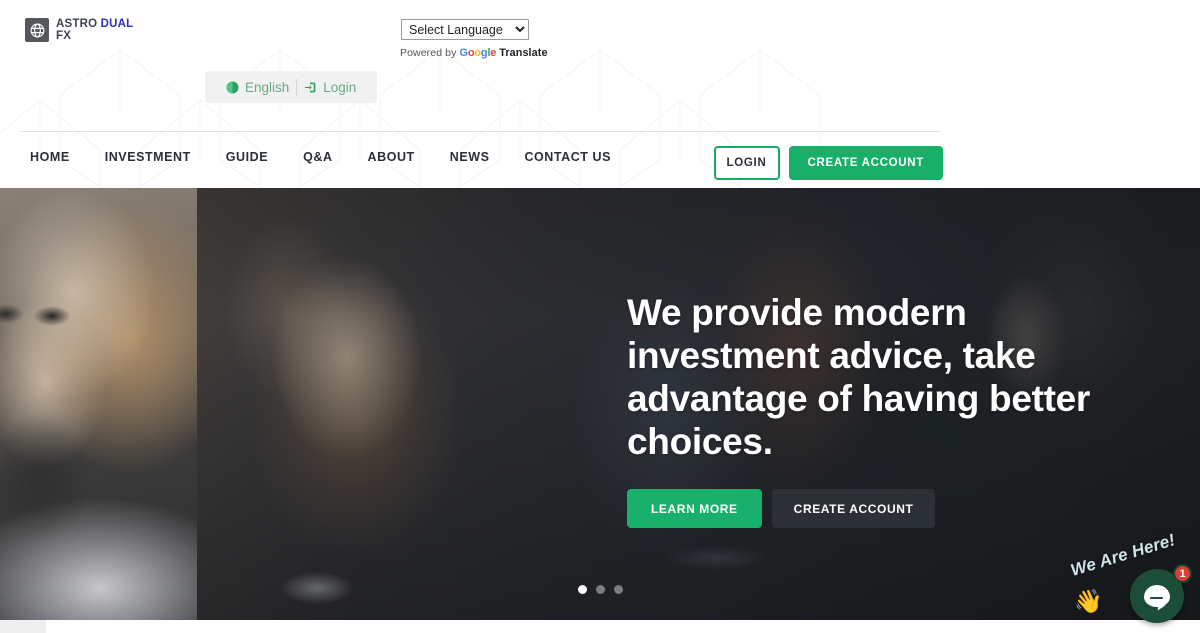 Image resolution: width=1200 pixels, height=633 pixels. I want to click on woman-with-glasses-photo, so click(98, 404).